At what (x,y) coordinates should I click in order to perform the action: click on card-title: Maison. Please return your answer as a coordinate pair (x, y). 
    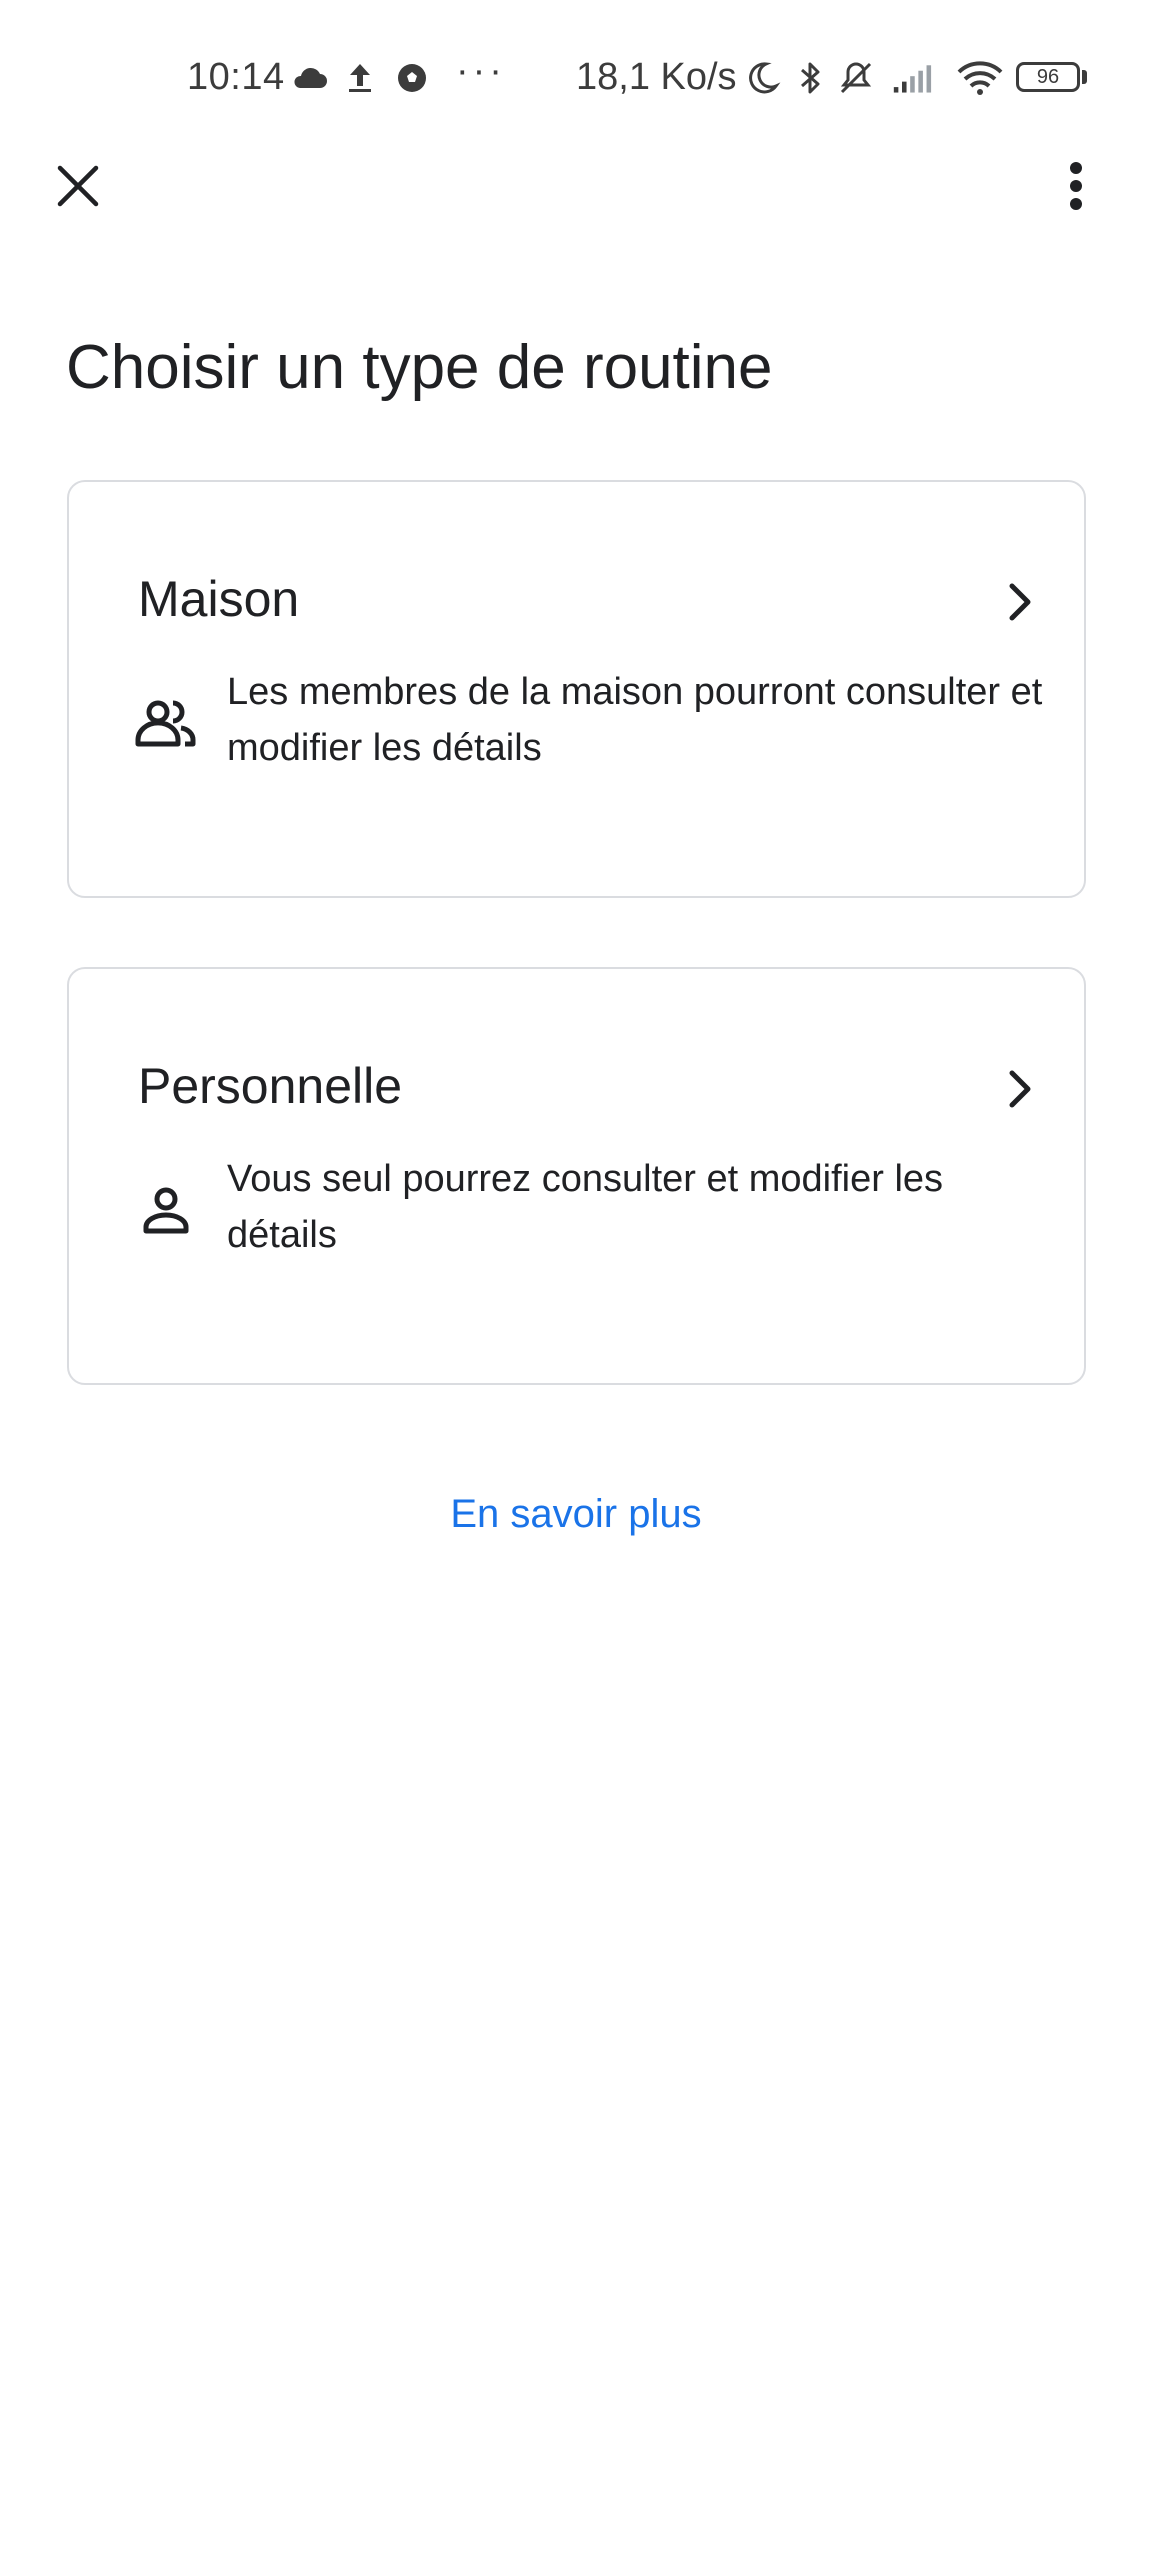
    Looking at the image, I should click on (219, 599).